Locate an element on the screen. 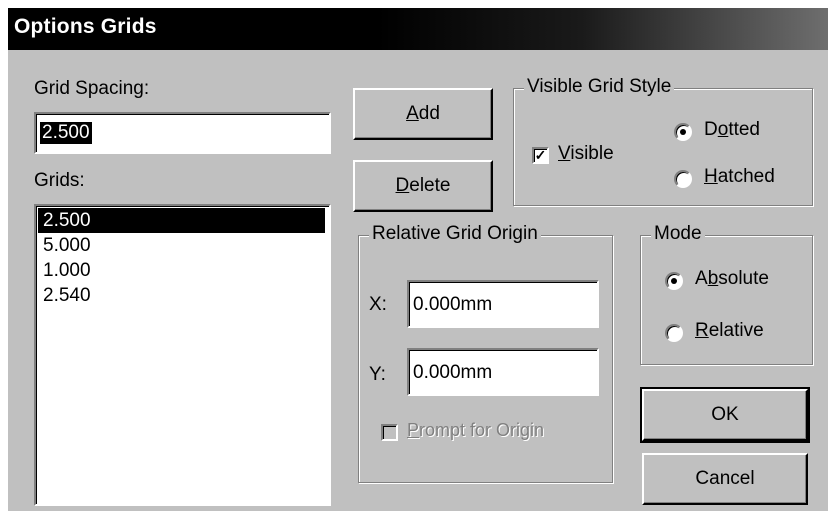 The height and width of the screenshot is (515, 832). ok-button: OK is located at coordinates (725, 415).